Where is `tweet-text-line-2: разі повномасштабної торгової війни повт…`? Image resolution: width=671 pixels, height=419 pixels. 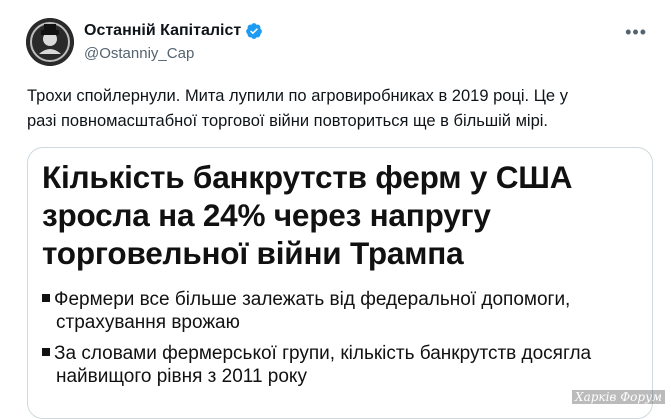
tweet-text-line-2: разі повномасштабної торгової війни повт… is located at coordinates (288, 121).